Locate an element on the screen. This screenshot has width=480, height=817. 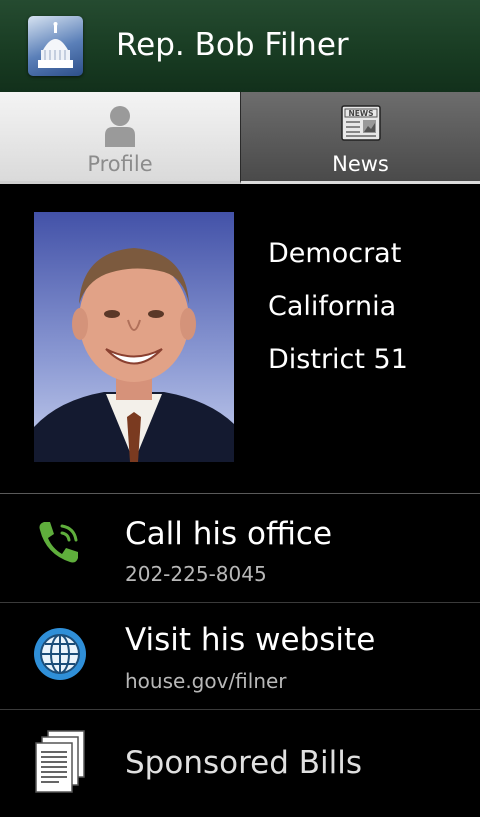
newspaper-icon: NEWS is located at coordinates (360, 123).